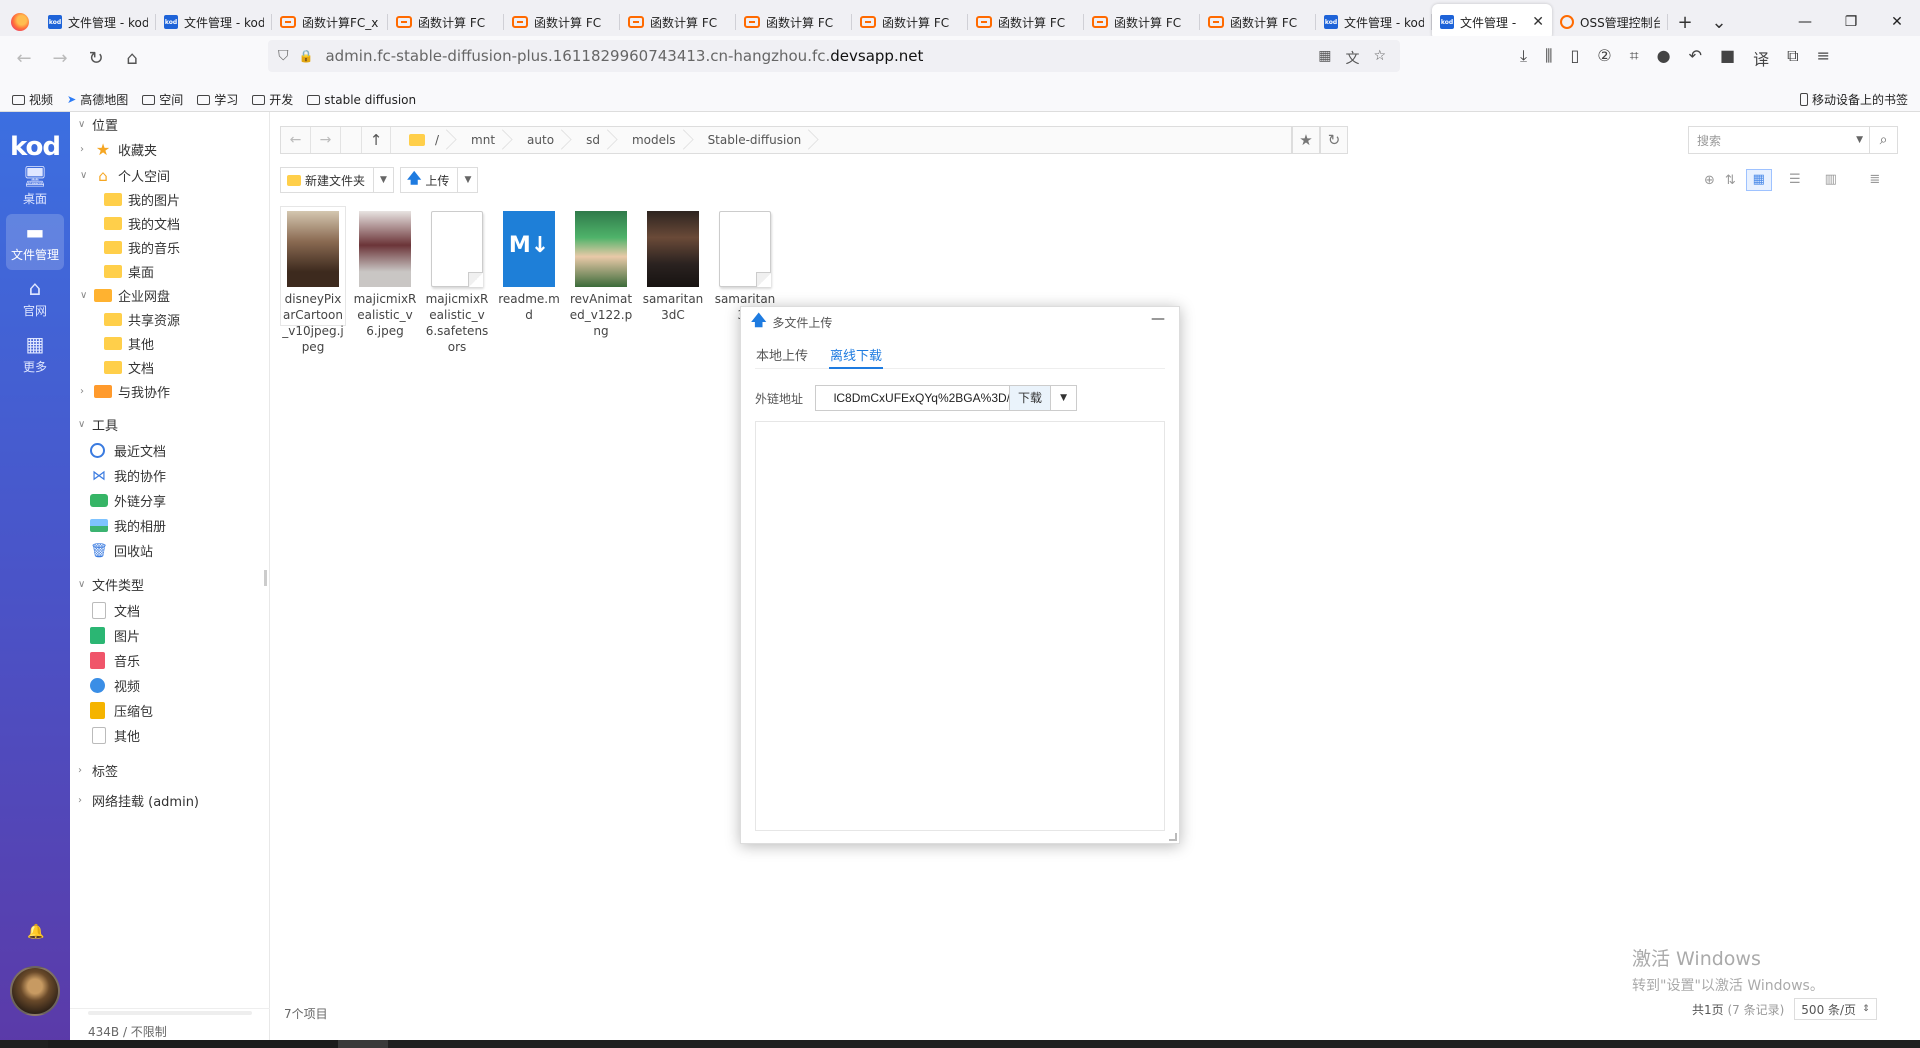 This screenshot has height=1048, width=1920. Describe the element at coordinates (529, 266) in the screenshot. I see `file-item: M↓ readme.md` at that location.